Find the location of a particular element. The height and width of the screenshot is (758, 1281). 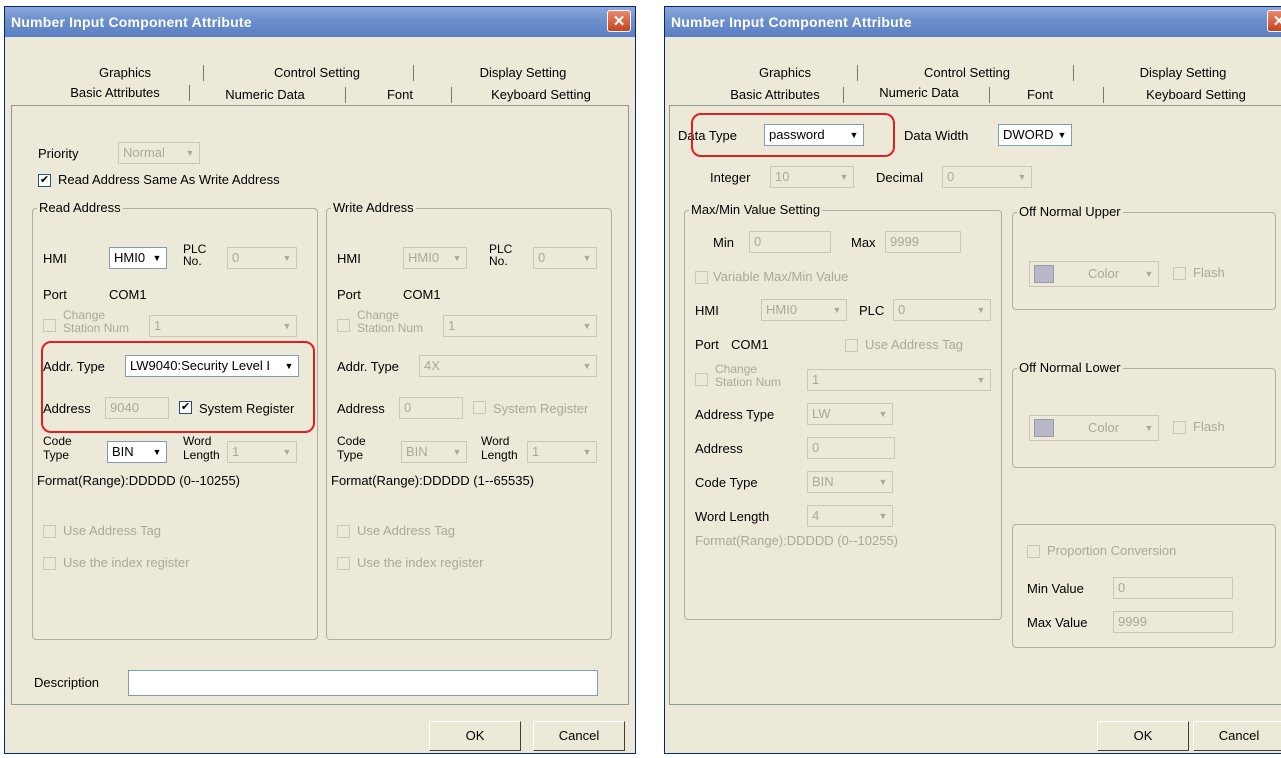

integer-select: 10 ▼ is located at coordinates (812, 177).